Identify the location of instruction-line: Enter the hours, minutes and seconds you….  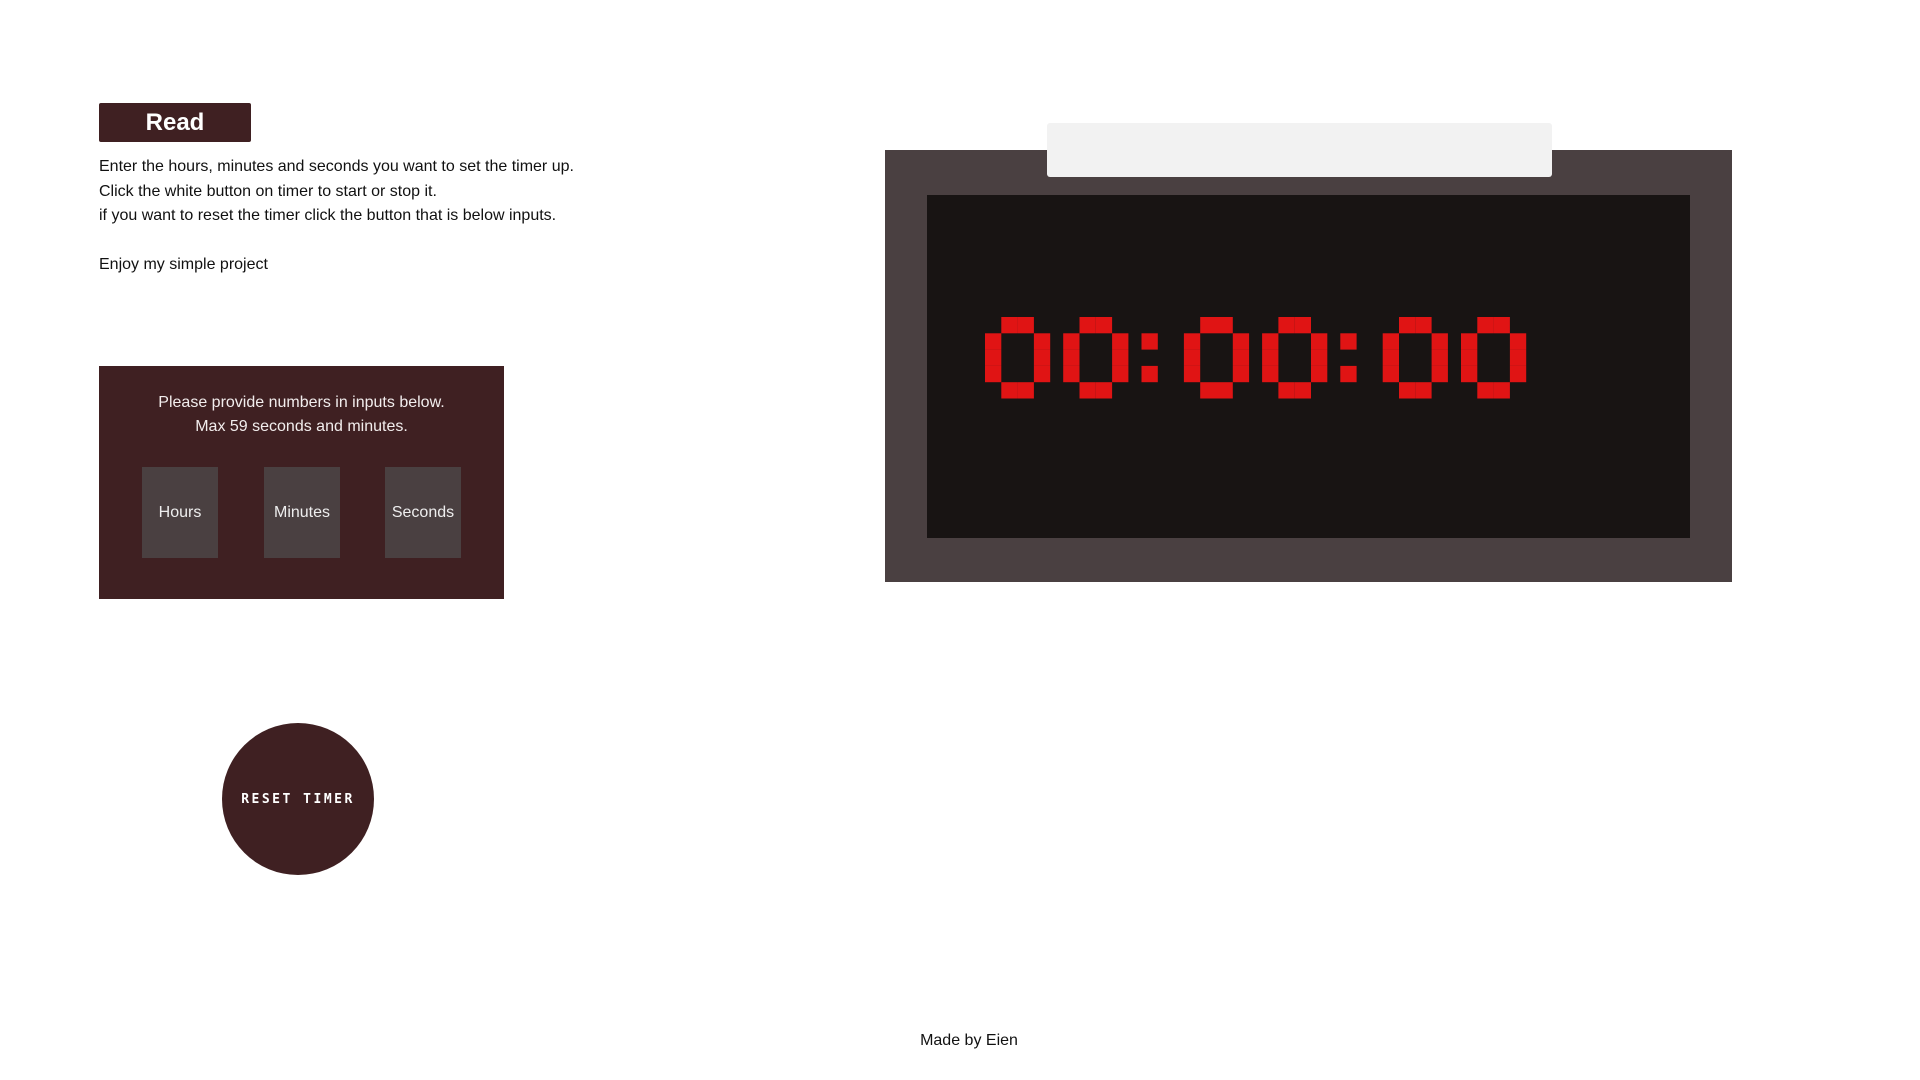
(336, 166).